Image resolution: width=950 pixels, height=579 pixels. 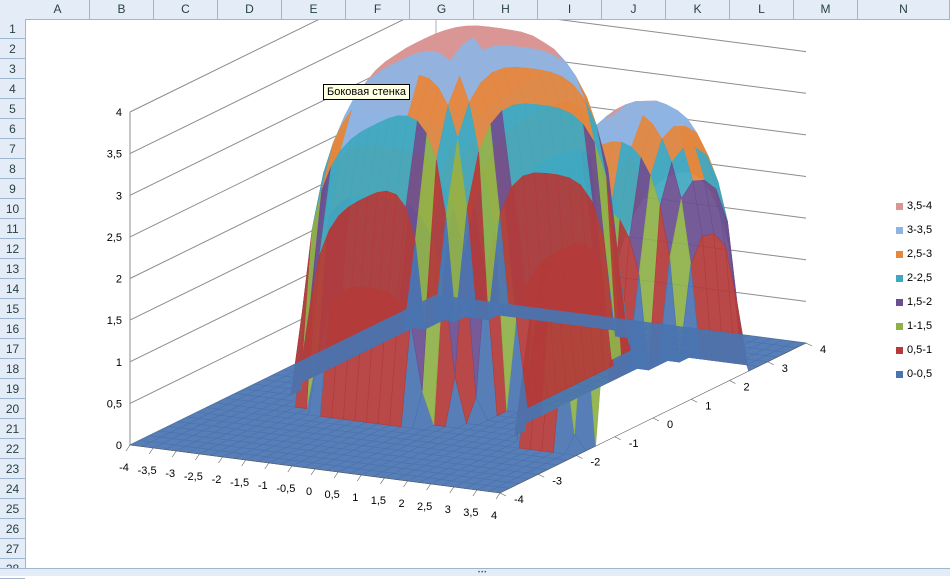 What do you see at coordinates (12, 469) in the screenshot?
I see `row-header-23: 23` at bounding box center [12, 469].